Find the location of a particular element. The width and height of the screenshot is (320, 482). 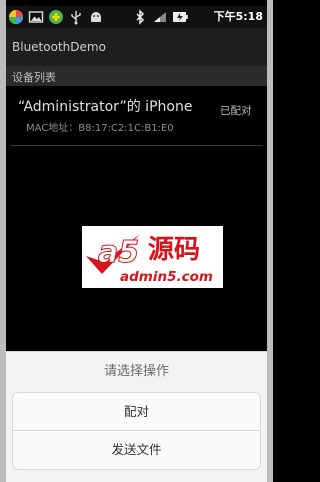

battery-icon is located at coordinates (180, 17).